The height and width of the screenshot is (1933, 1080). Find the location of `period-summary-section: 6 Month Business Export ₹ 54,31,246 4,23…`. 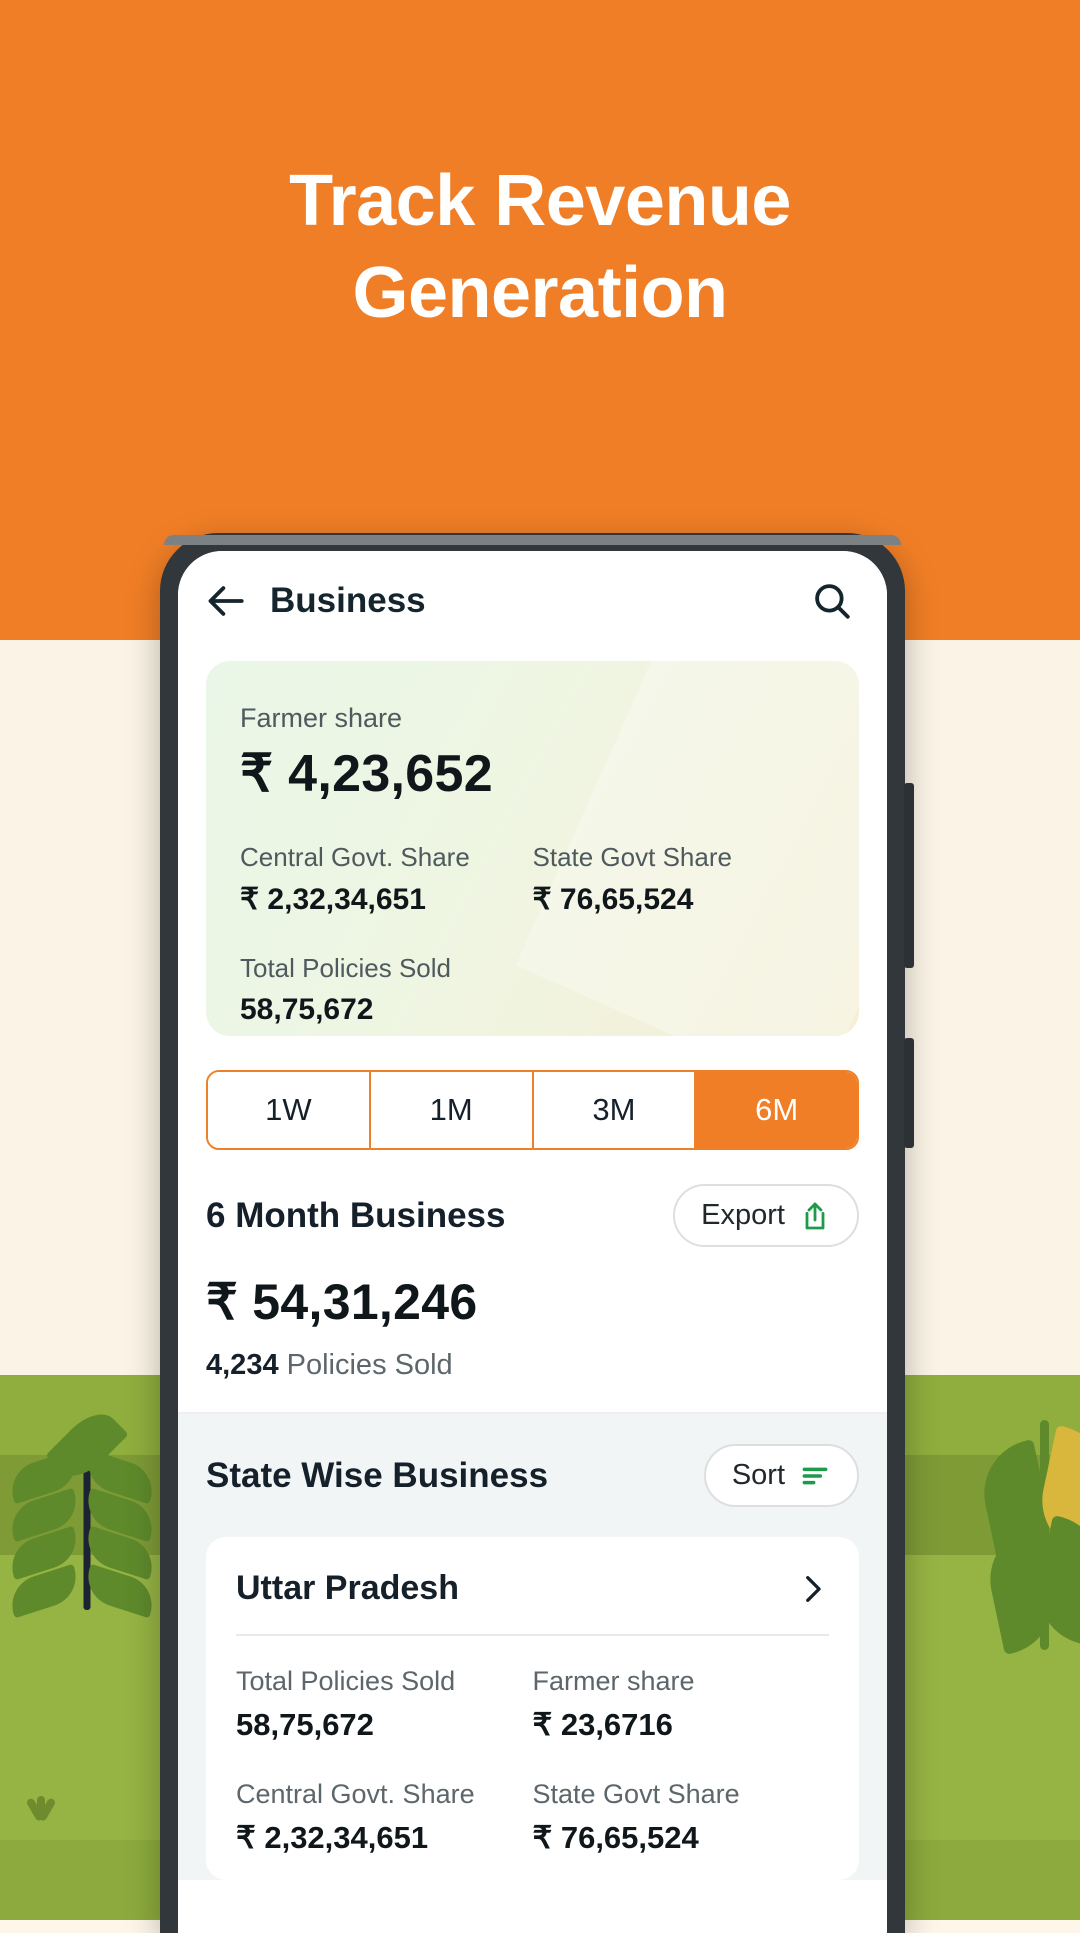

period-summary-section: 6 Month Business Export ₹ 54,31,246 4,23… is located at coordinates (532, 1282).